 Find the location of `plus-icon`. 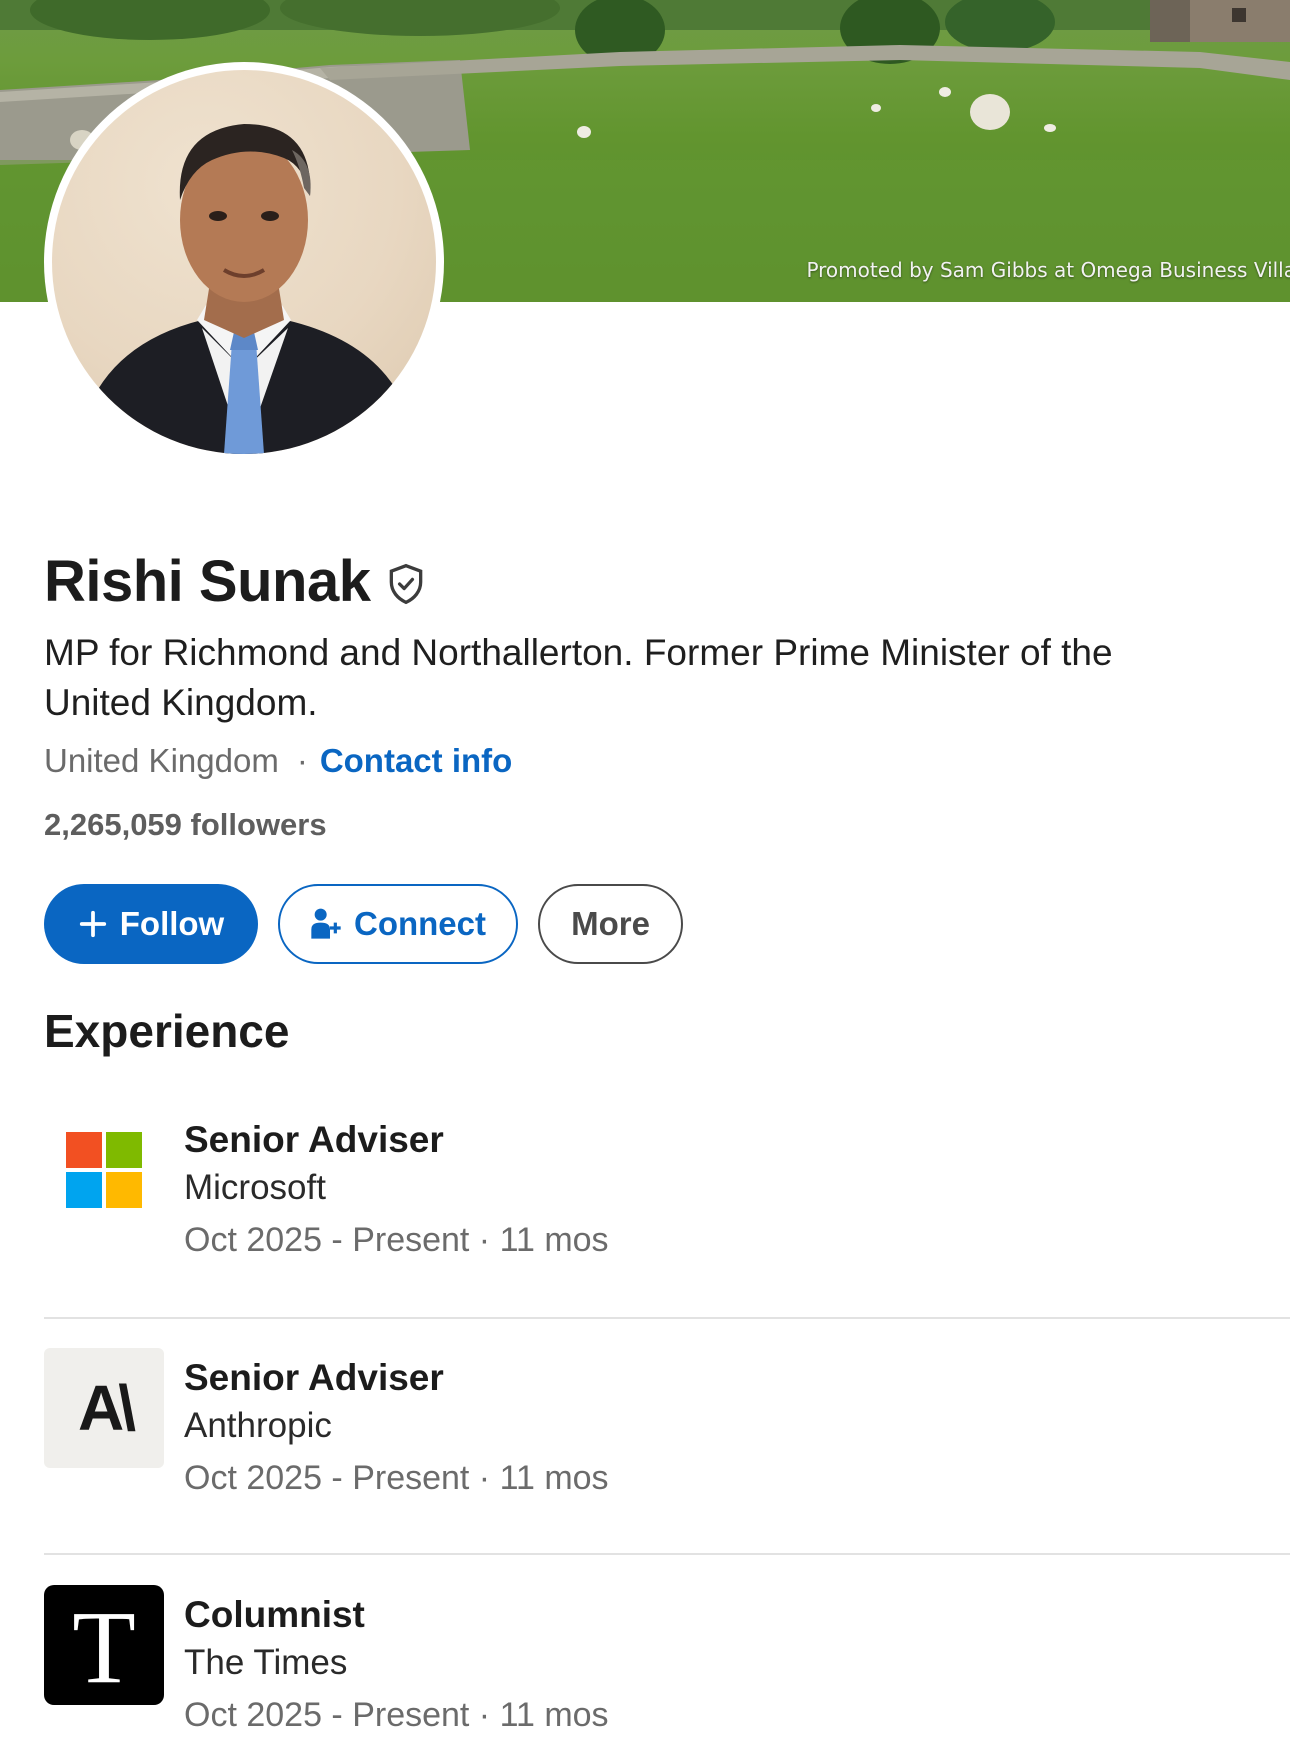

plus-icon is located at coordinates (92, 924).